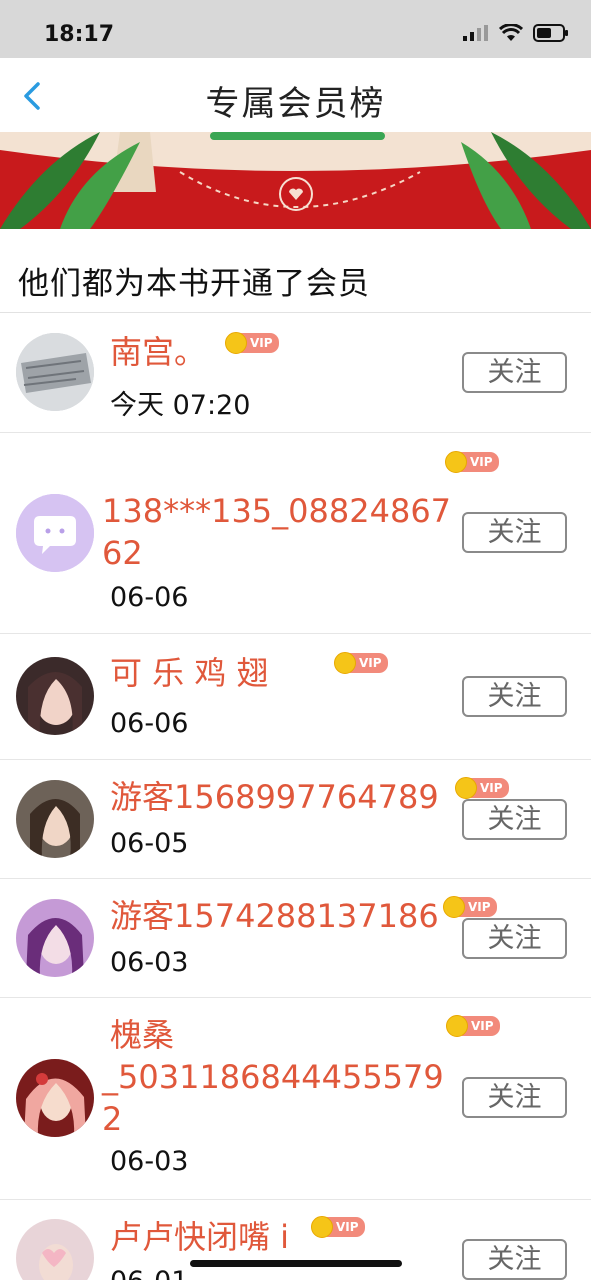 This screenshot has height=1280, width=591. Describe the element at coordinates (550, 33) in the screenshot. I see `battery-icon` at that location.